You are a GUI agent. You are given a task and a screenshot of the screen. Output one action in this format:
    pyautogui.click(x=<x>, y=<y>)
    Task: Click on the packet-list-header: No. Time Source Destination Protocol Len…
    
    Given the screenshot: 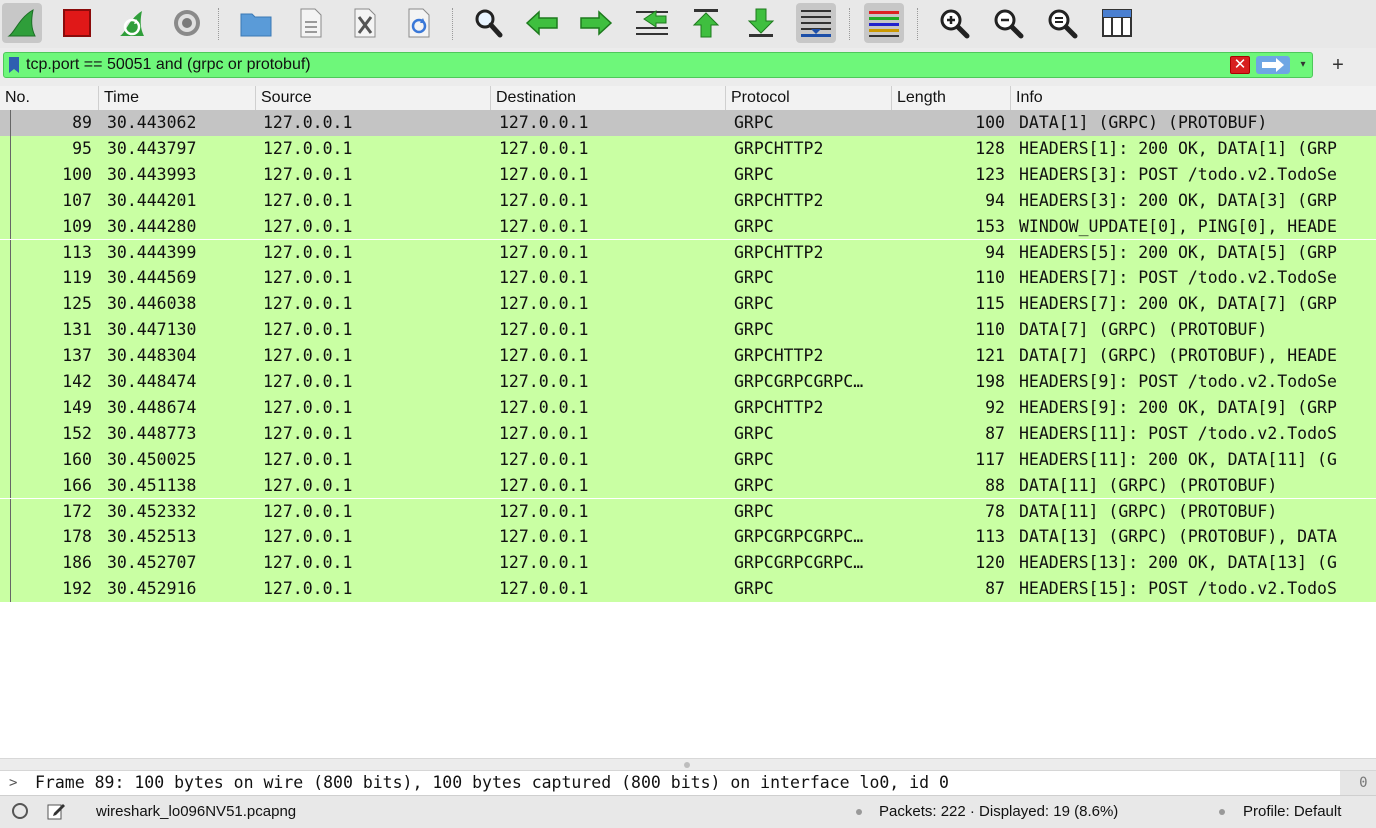 What is the action you would take?
    pyautogui.click(x=688, y=98)
    